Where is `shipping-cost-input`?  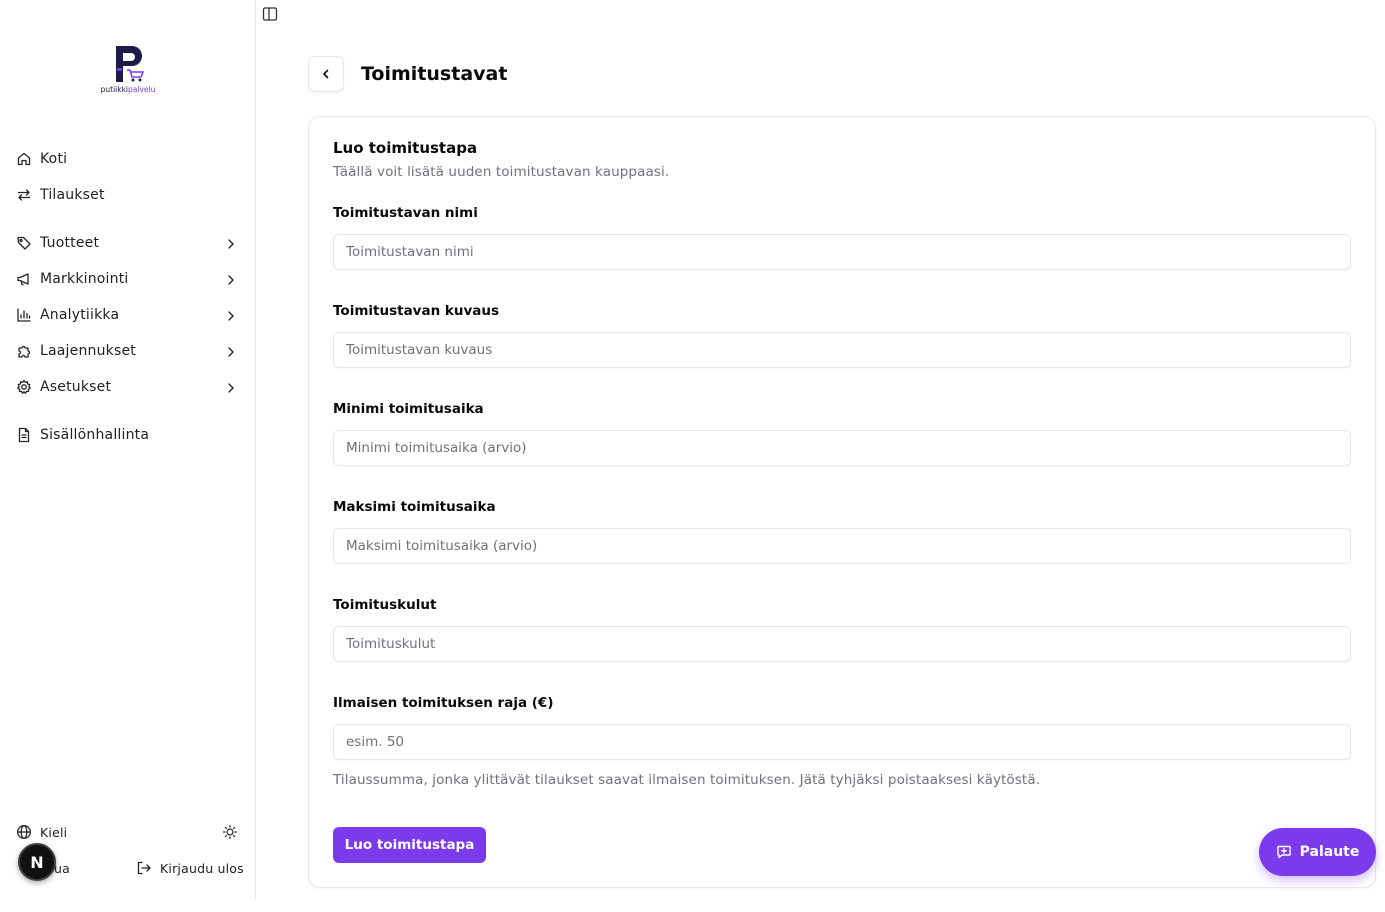
shipping-cost-input is located at coordinates (842, 644).